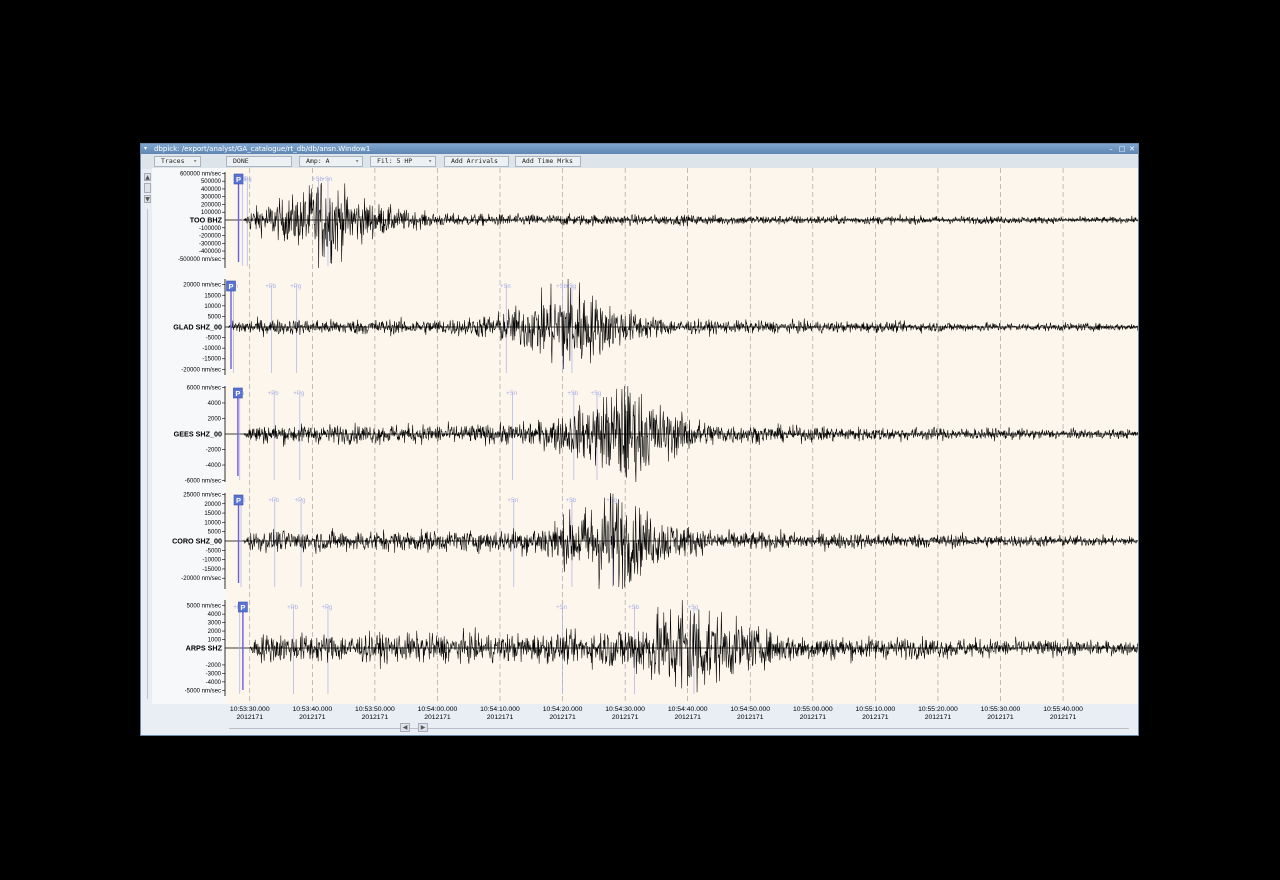  What do you see at coordinates (206, 220) in the screenshot?
I see `station-label: TOO BHZ` at bounding box center [206, 220].